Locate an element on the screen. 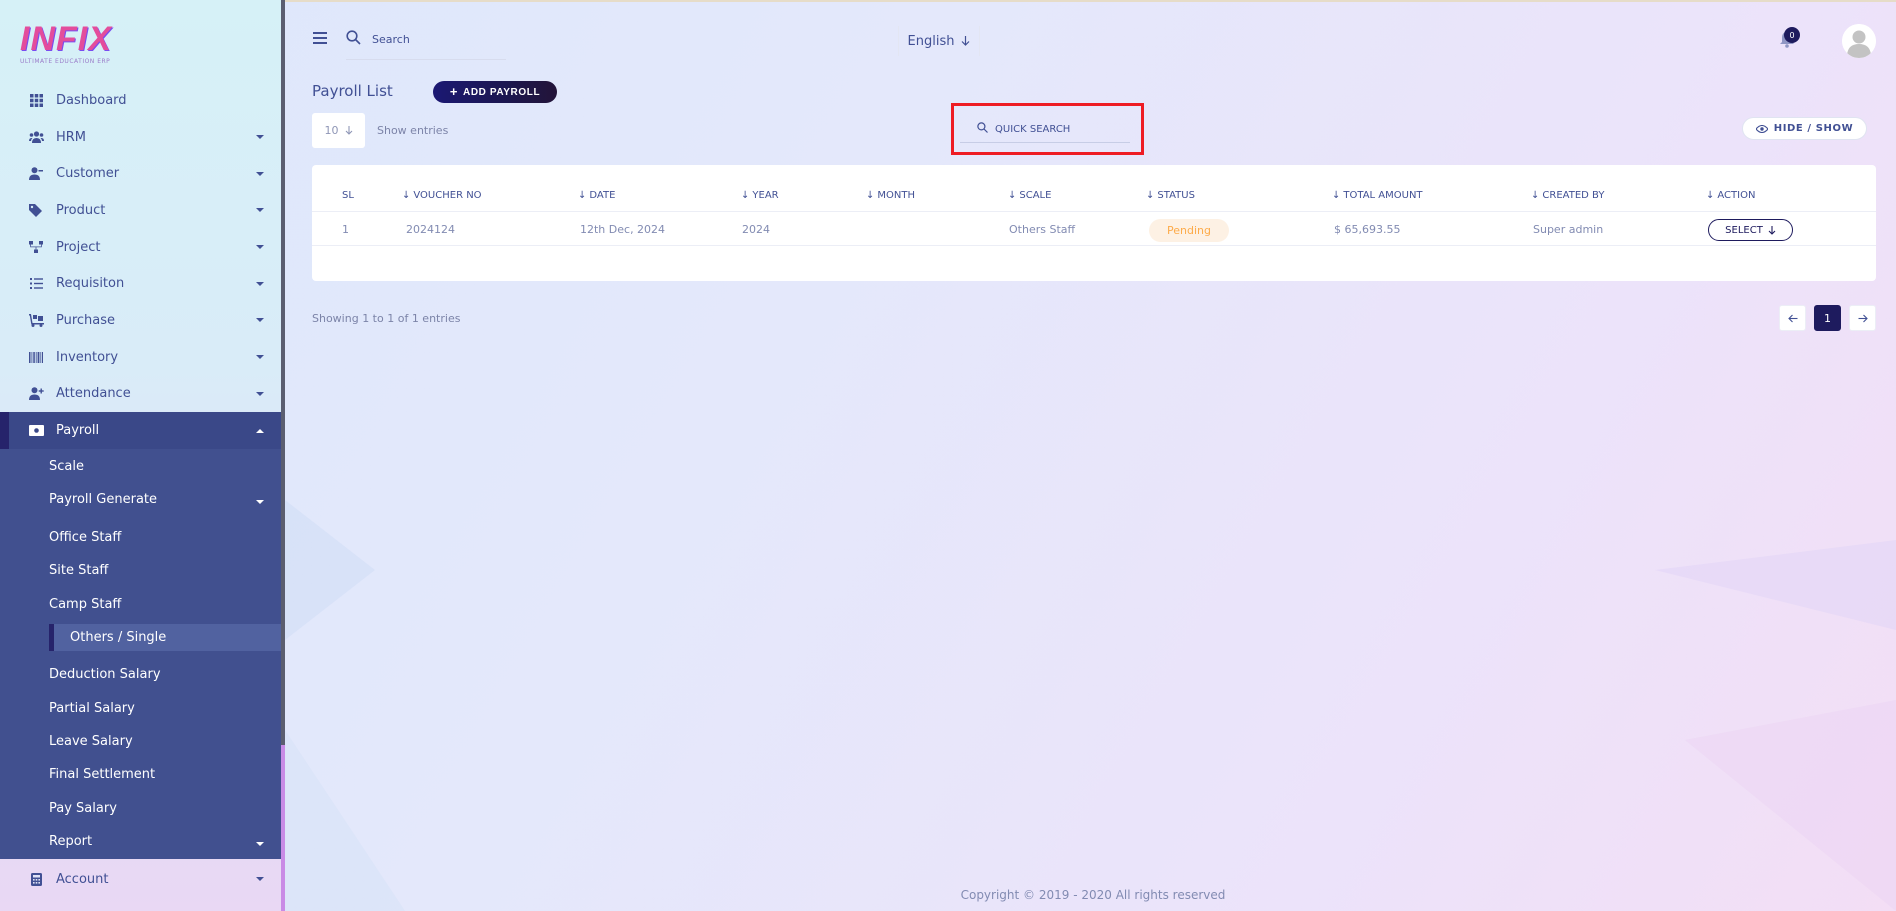 This screenshot has width=1896, height=911. quick-search is located at coordinates (1045, 129).